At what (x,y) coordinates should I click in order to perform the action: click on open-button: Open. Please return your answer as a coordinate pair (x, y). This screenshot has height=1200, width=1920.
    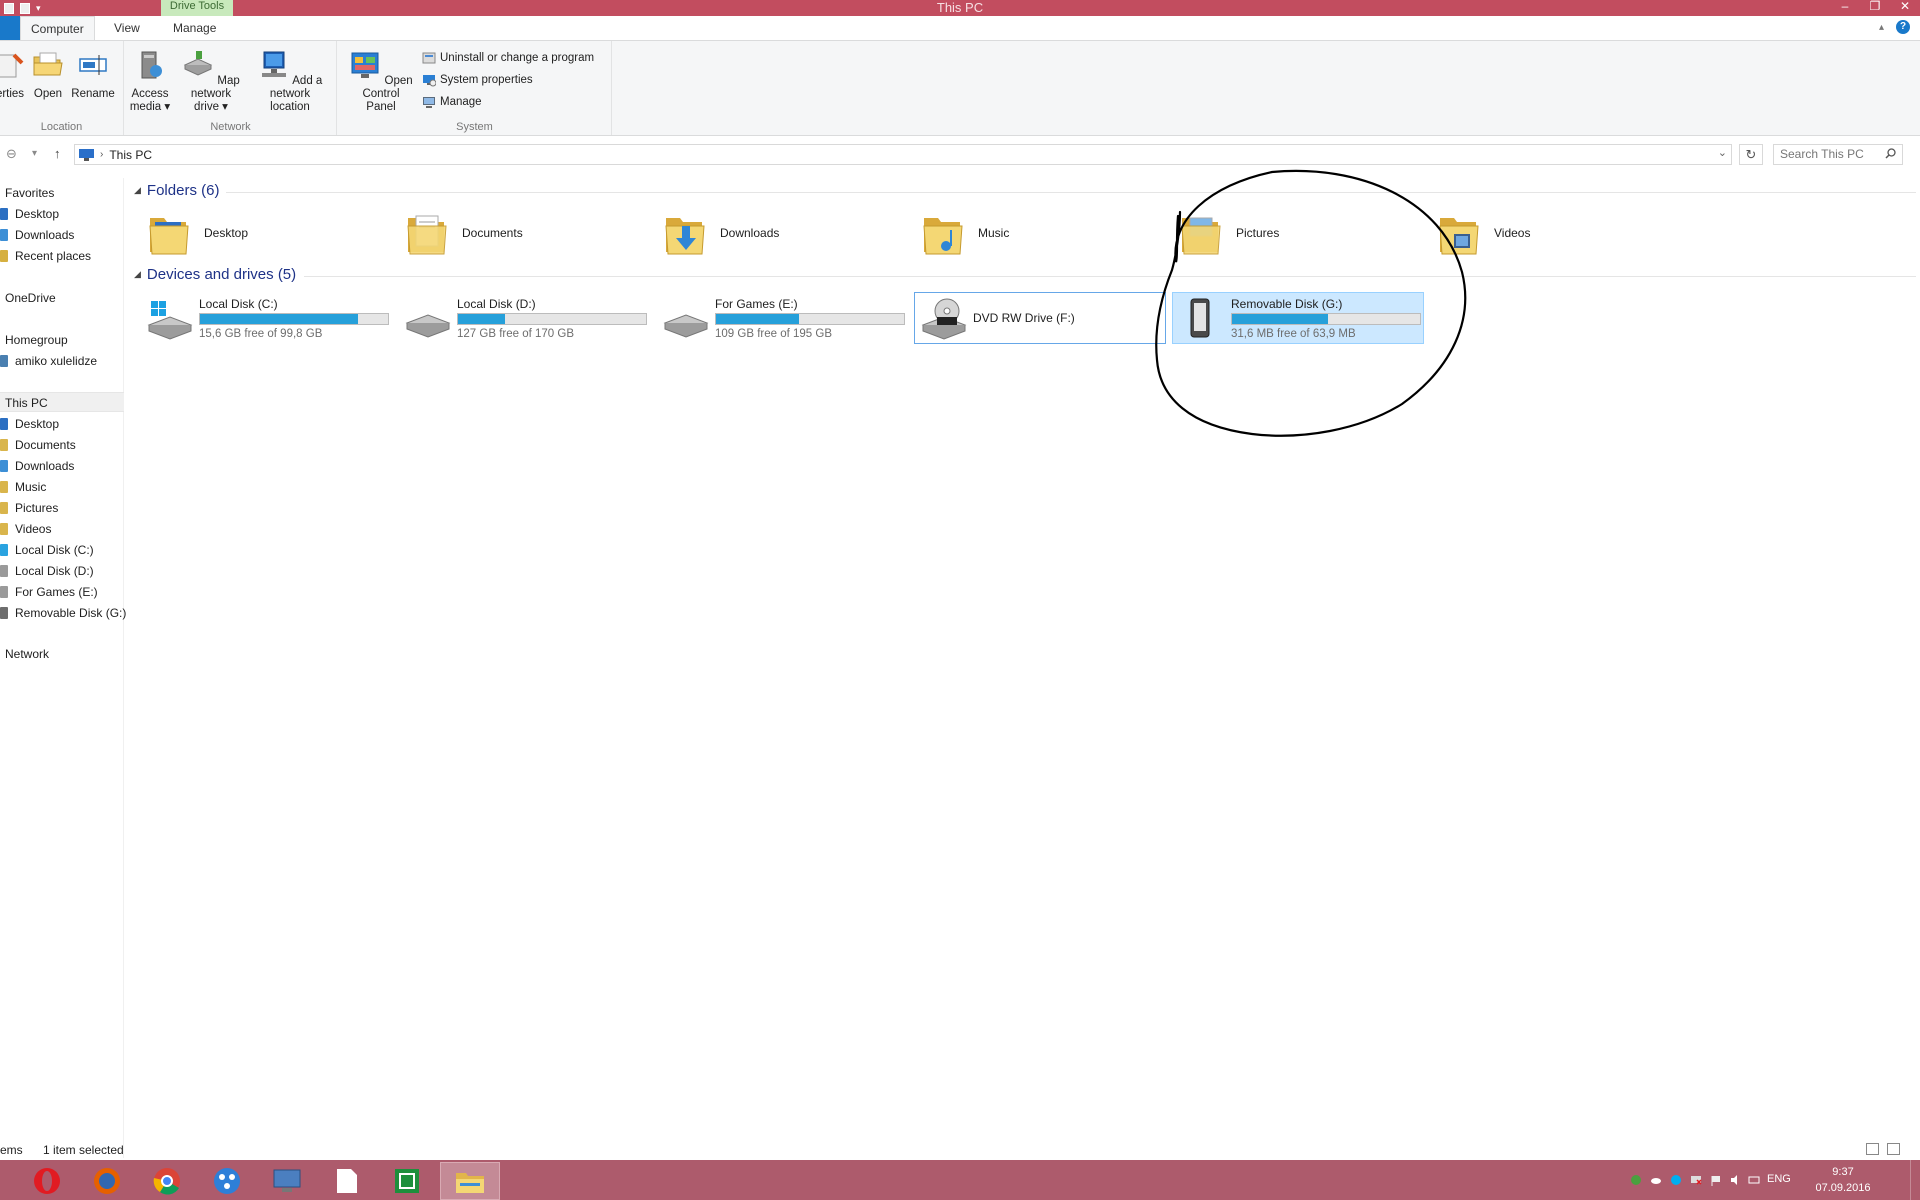
    Looking at the image, I should click on (48, 75).